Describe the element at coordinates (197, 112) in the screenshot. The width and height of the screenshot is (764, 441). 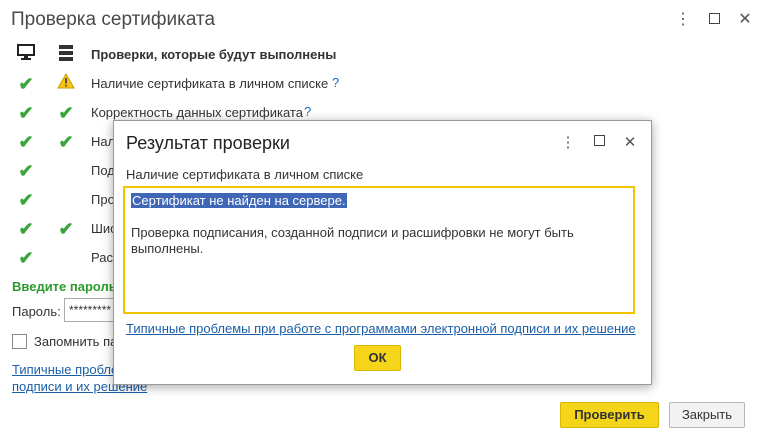
I see `check-row-label: Корректность данных сертификата` at that location.